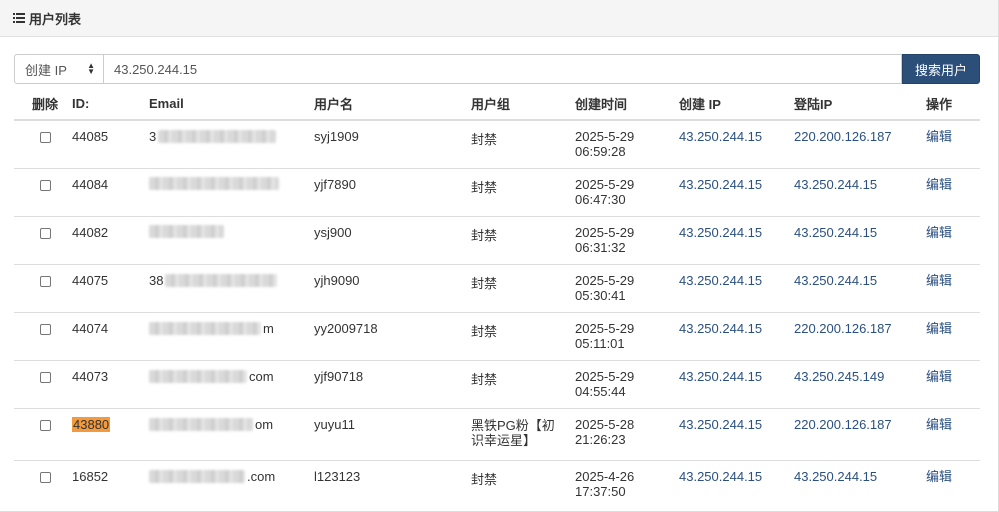  Describe the element at coordinates (19, 18) in the screenshot. I see `list-icon` at that location.